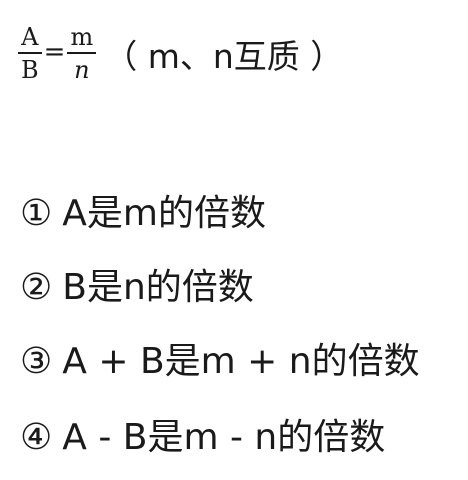  I want to click on property-text: A + B是m + n的倍数, so click(241, 361).